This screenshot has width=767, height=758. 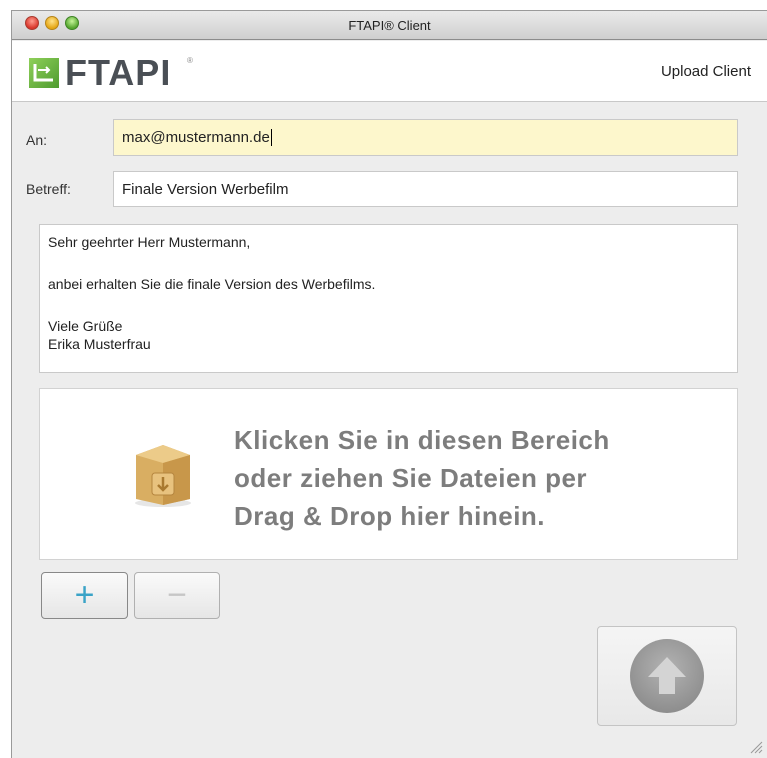 I want to click on title-bar: FTAPI® Client, so click(x=389, y=25).